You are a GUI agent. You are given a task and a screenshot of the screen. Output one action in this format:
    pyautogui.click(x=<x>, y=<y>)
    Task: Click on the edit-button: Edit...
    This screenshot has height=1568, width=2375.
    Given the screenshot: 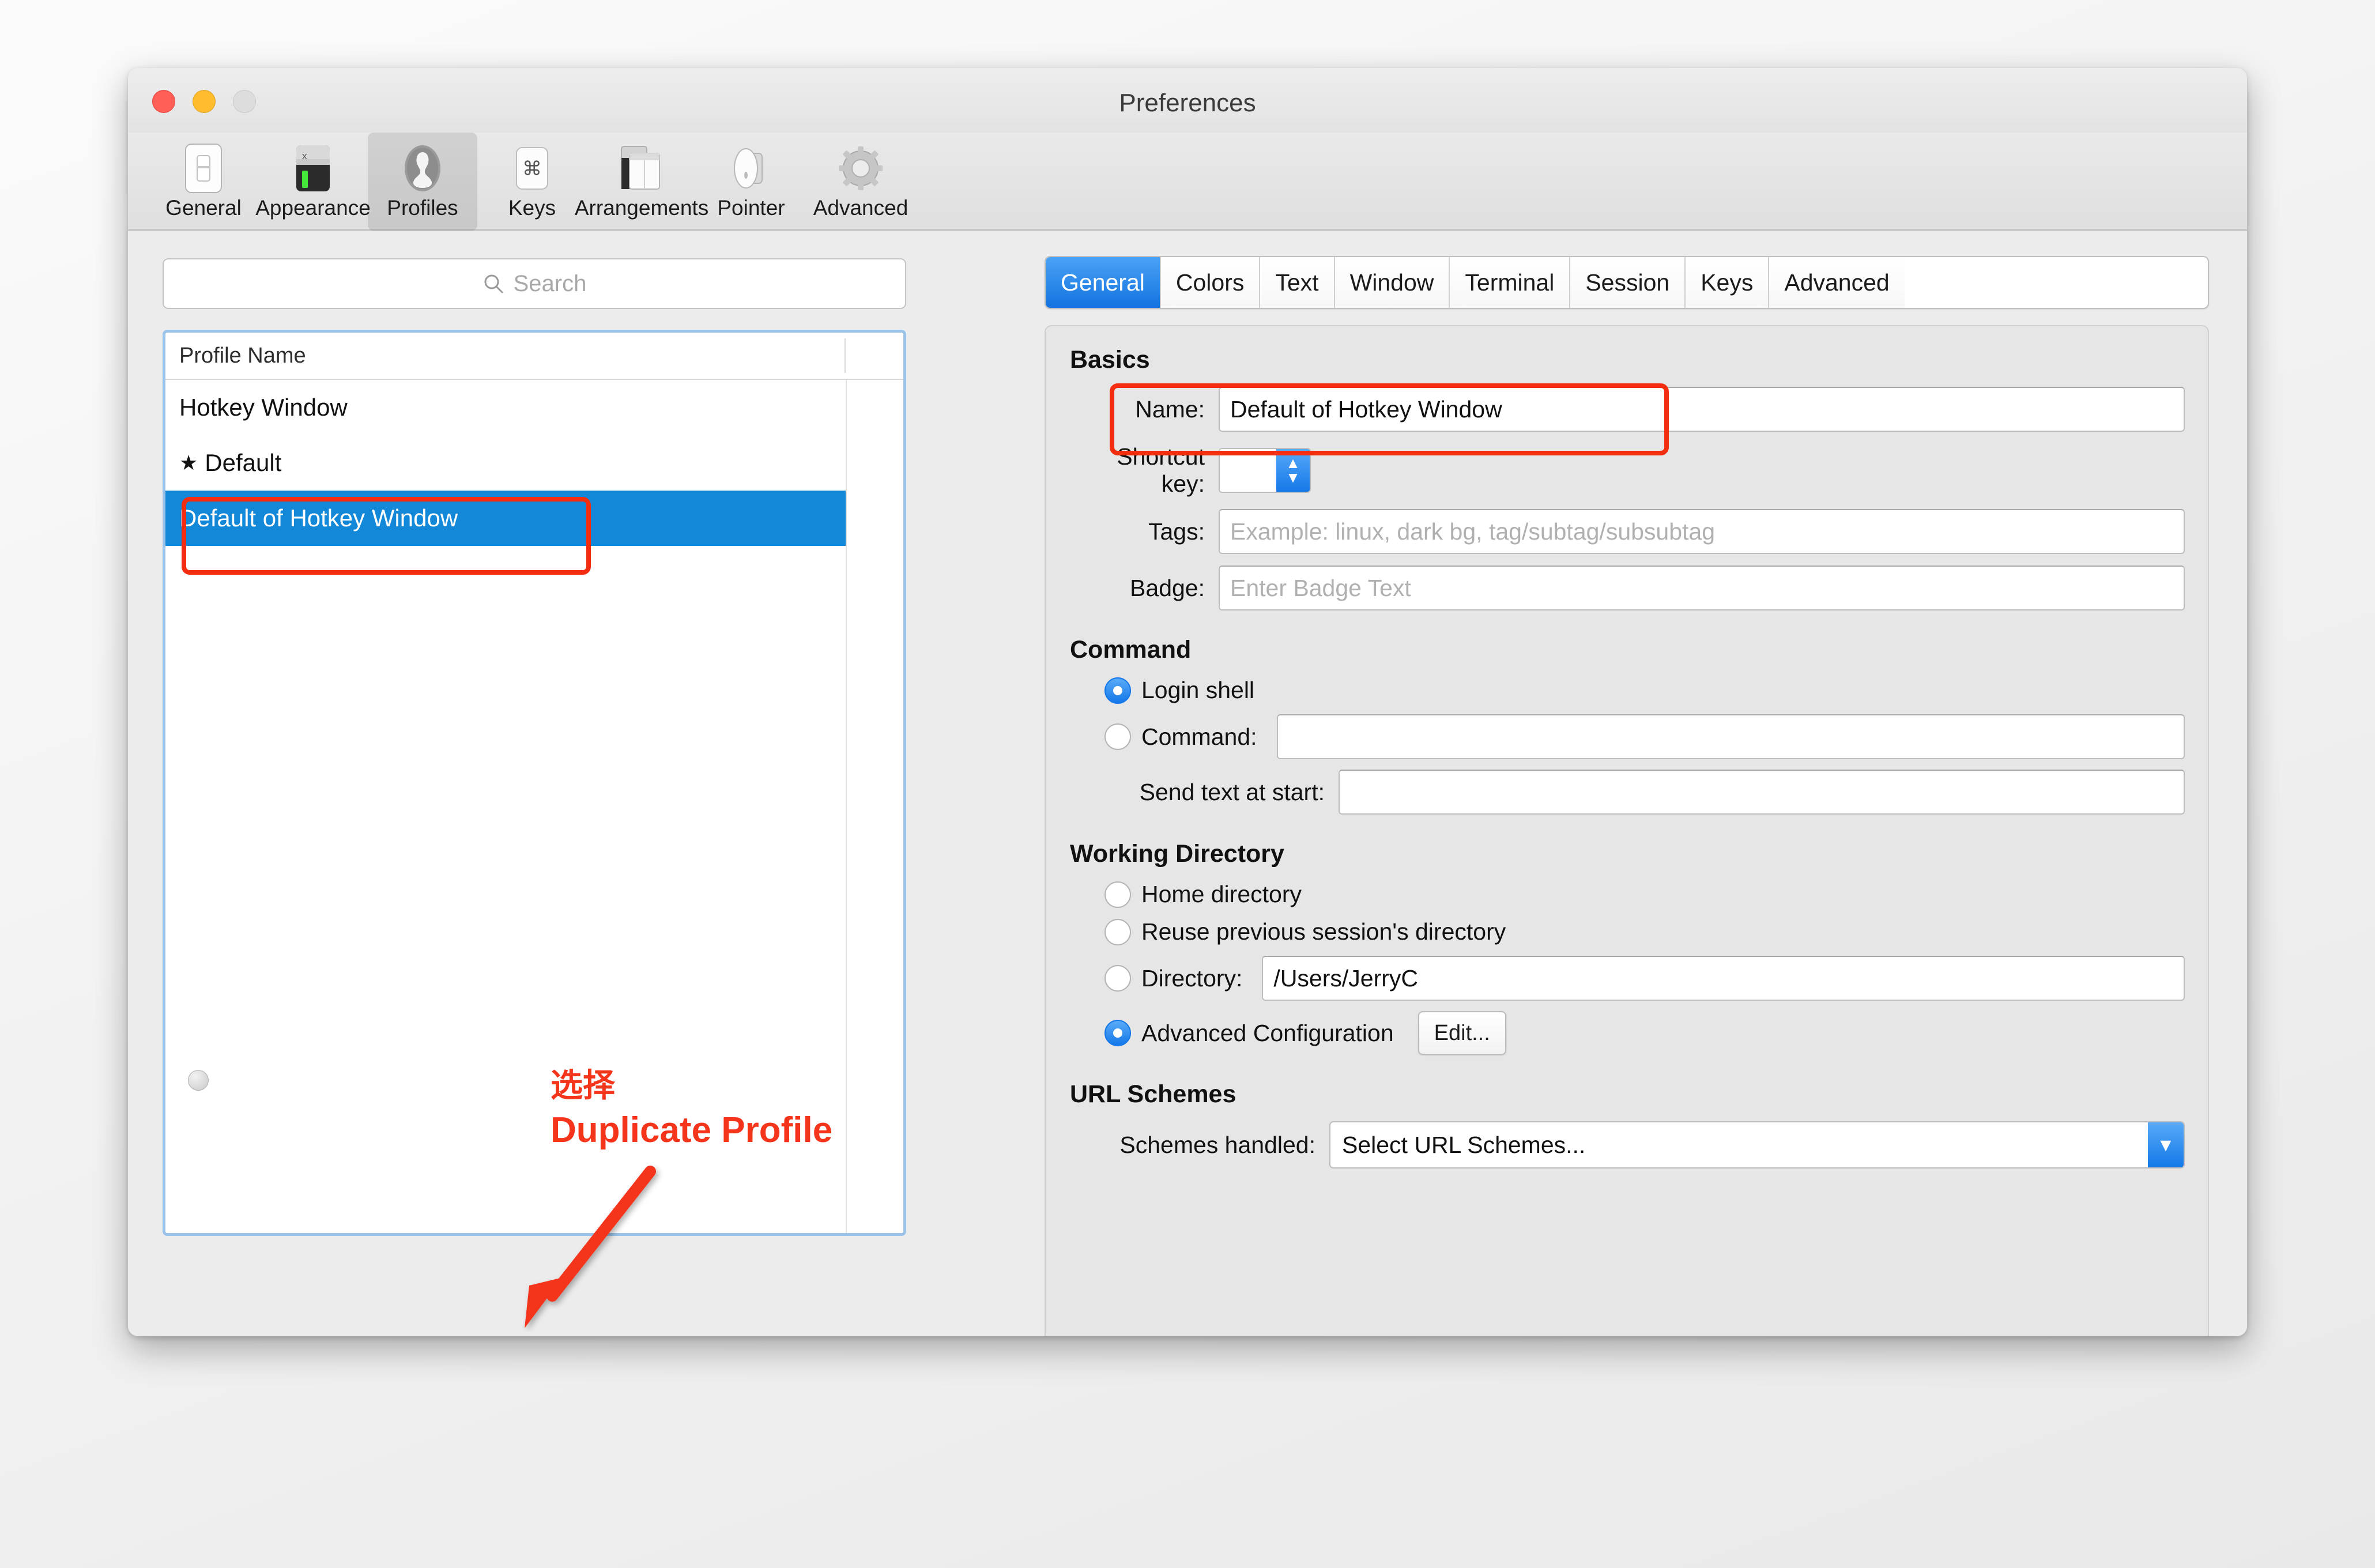 What is the action you would take?
    pyautogui.click(x=1462, y=1033)
    